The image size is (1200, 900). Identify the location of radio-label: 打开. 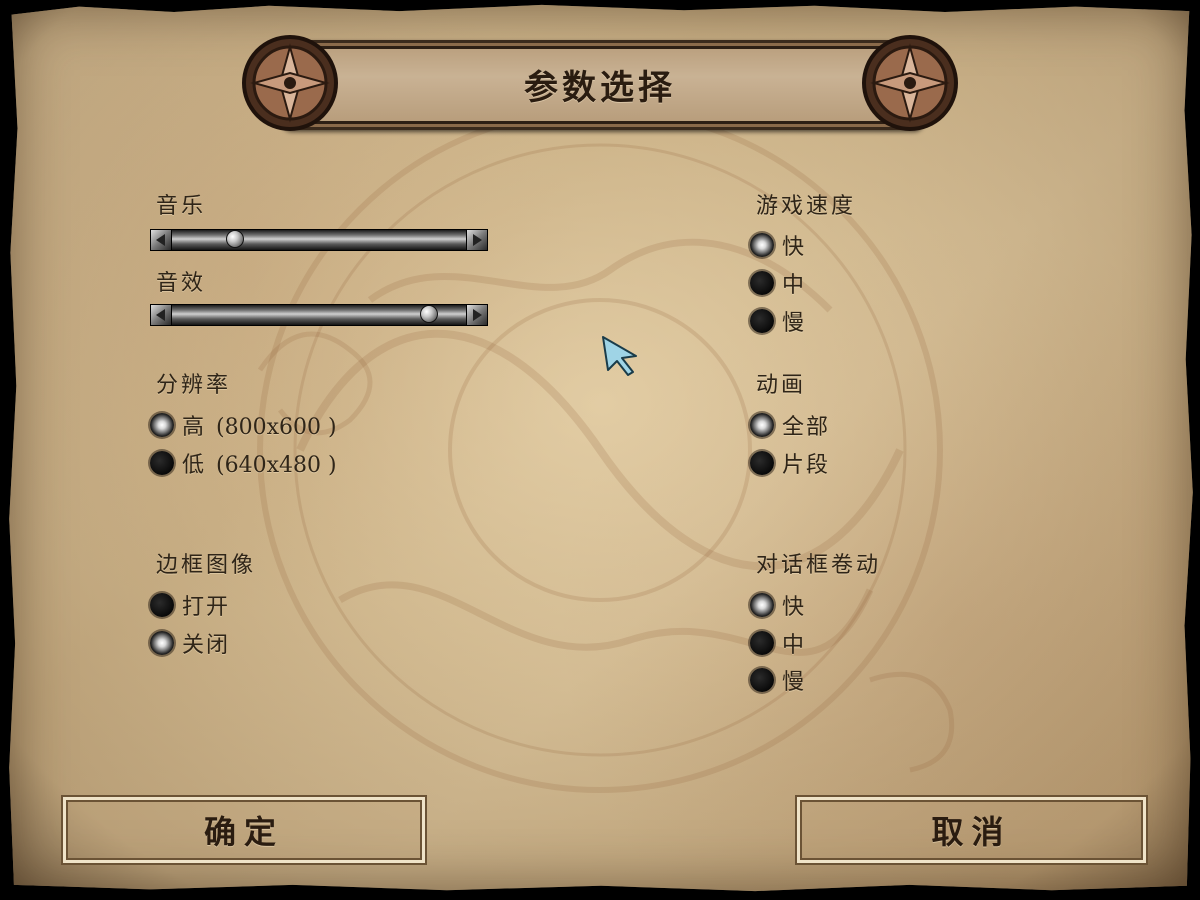
(206, 607).